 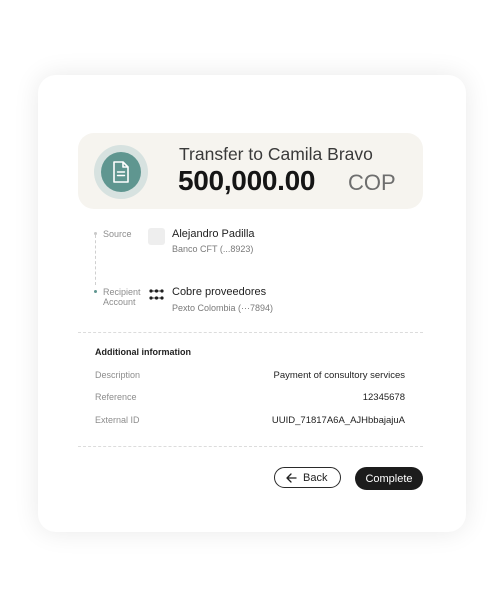 I want to click on document-icon-badge, so click(x=121, y=172).